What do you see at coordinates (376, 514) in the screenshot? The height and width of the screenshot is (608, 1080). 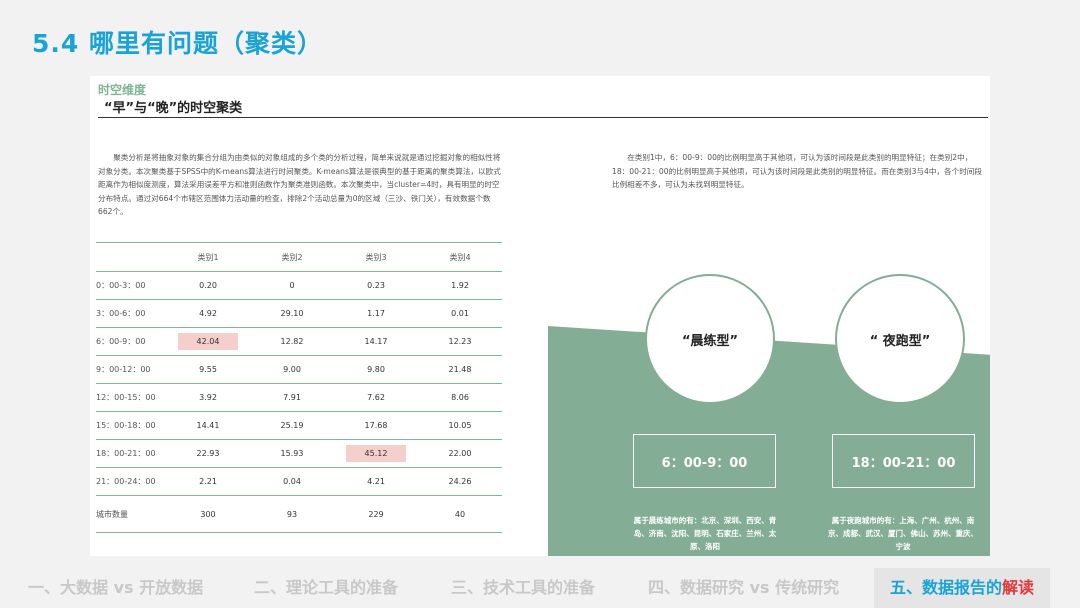 I see `table-cell: 229` at bounding box center [376, 514].